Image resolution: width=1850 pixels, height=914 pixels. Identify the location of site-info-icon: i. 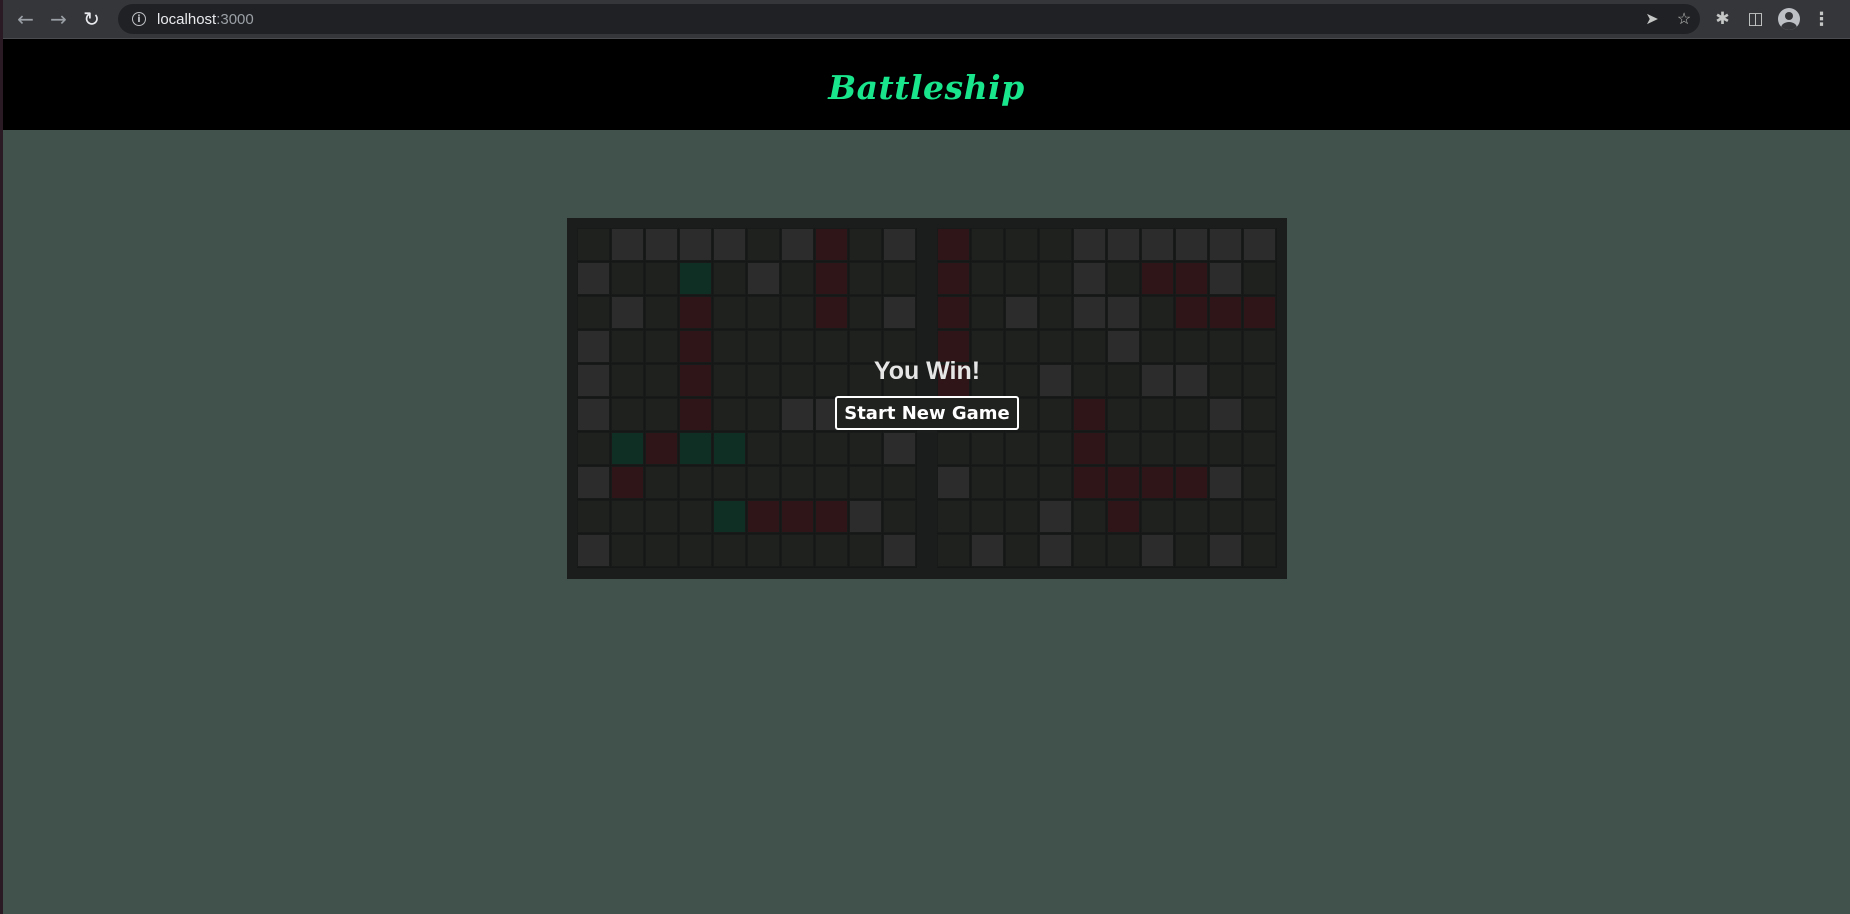
(139, 19).